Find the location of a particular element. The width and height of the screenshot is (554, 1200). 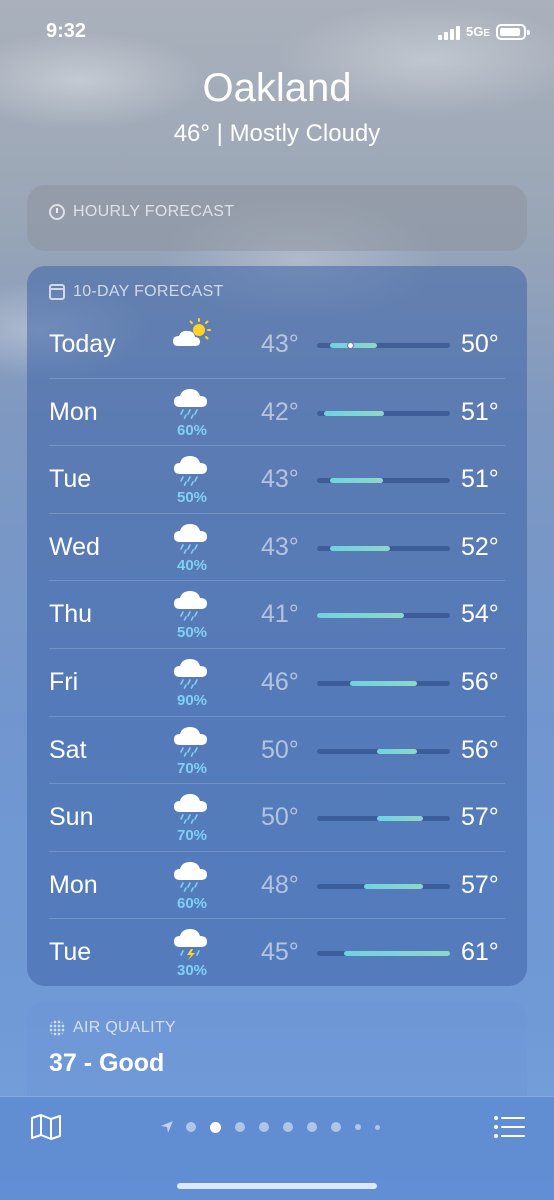

hourly-forecast-title: HOURLY FORECAST is located at coordinates (154, 211).